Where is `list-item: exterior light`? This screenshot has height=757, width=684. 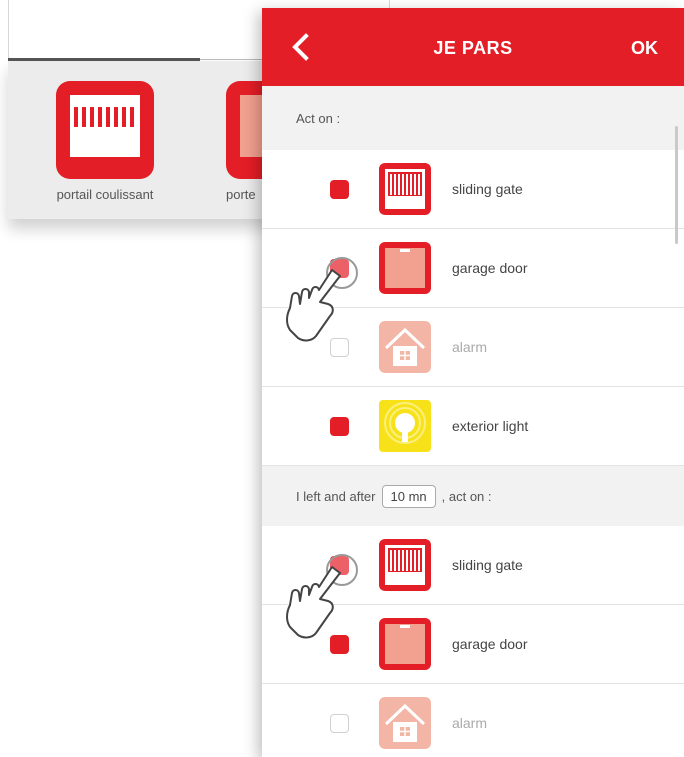 list-item: exterior light is located at coordinates (473, 426).